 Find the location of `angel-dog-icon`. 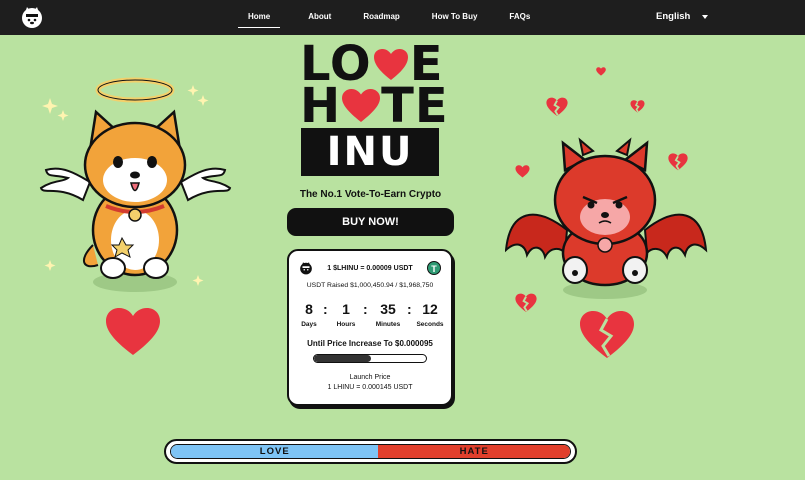

angel-dog-icon is located at coordinates (135, 184).